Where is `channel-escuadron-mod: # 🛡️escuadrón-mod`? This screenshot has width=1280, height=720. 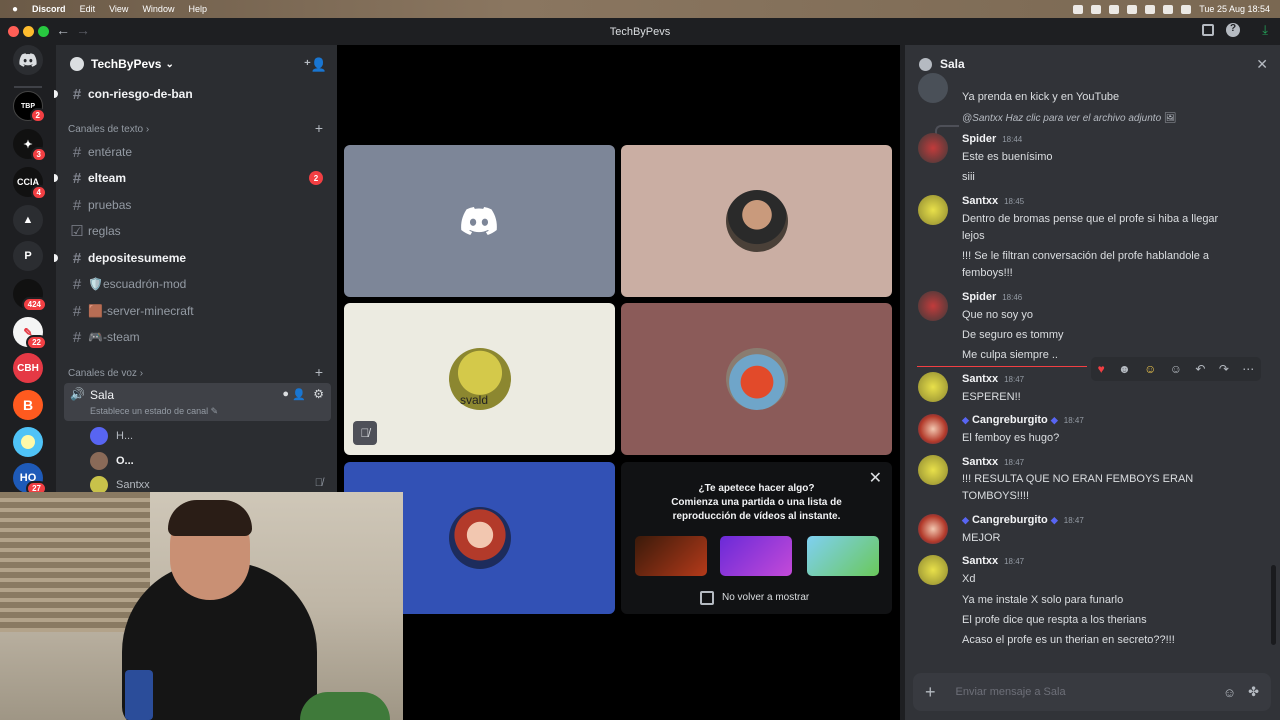
channel-escuadron-mod: # 🛡️escuadrón-mod is located at coordinates (196, 284).